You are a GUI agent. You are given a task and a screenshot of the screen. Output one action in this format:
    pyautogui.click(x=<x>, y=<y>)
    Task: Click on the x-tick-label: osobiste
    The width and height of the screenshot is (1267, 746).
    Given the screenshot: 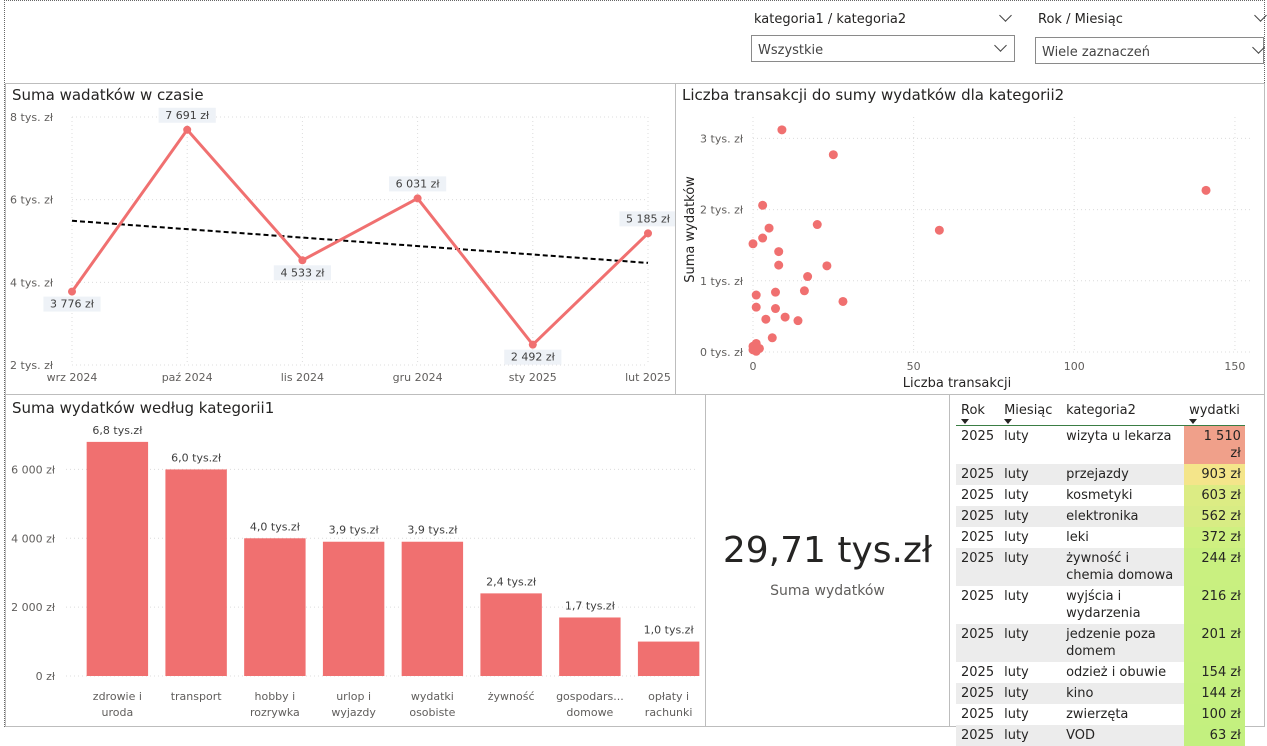 What is the action you would take?
    pyautogui.click(x=432, y=712)
    